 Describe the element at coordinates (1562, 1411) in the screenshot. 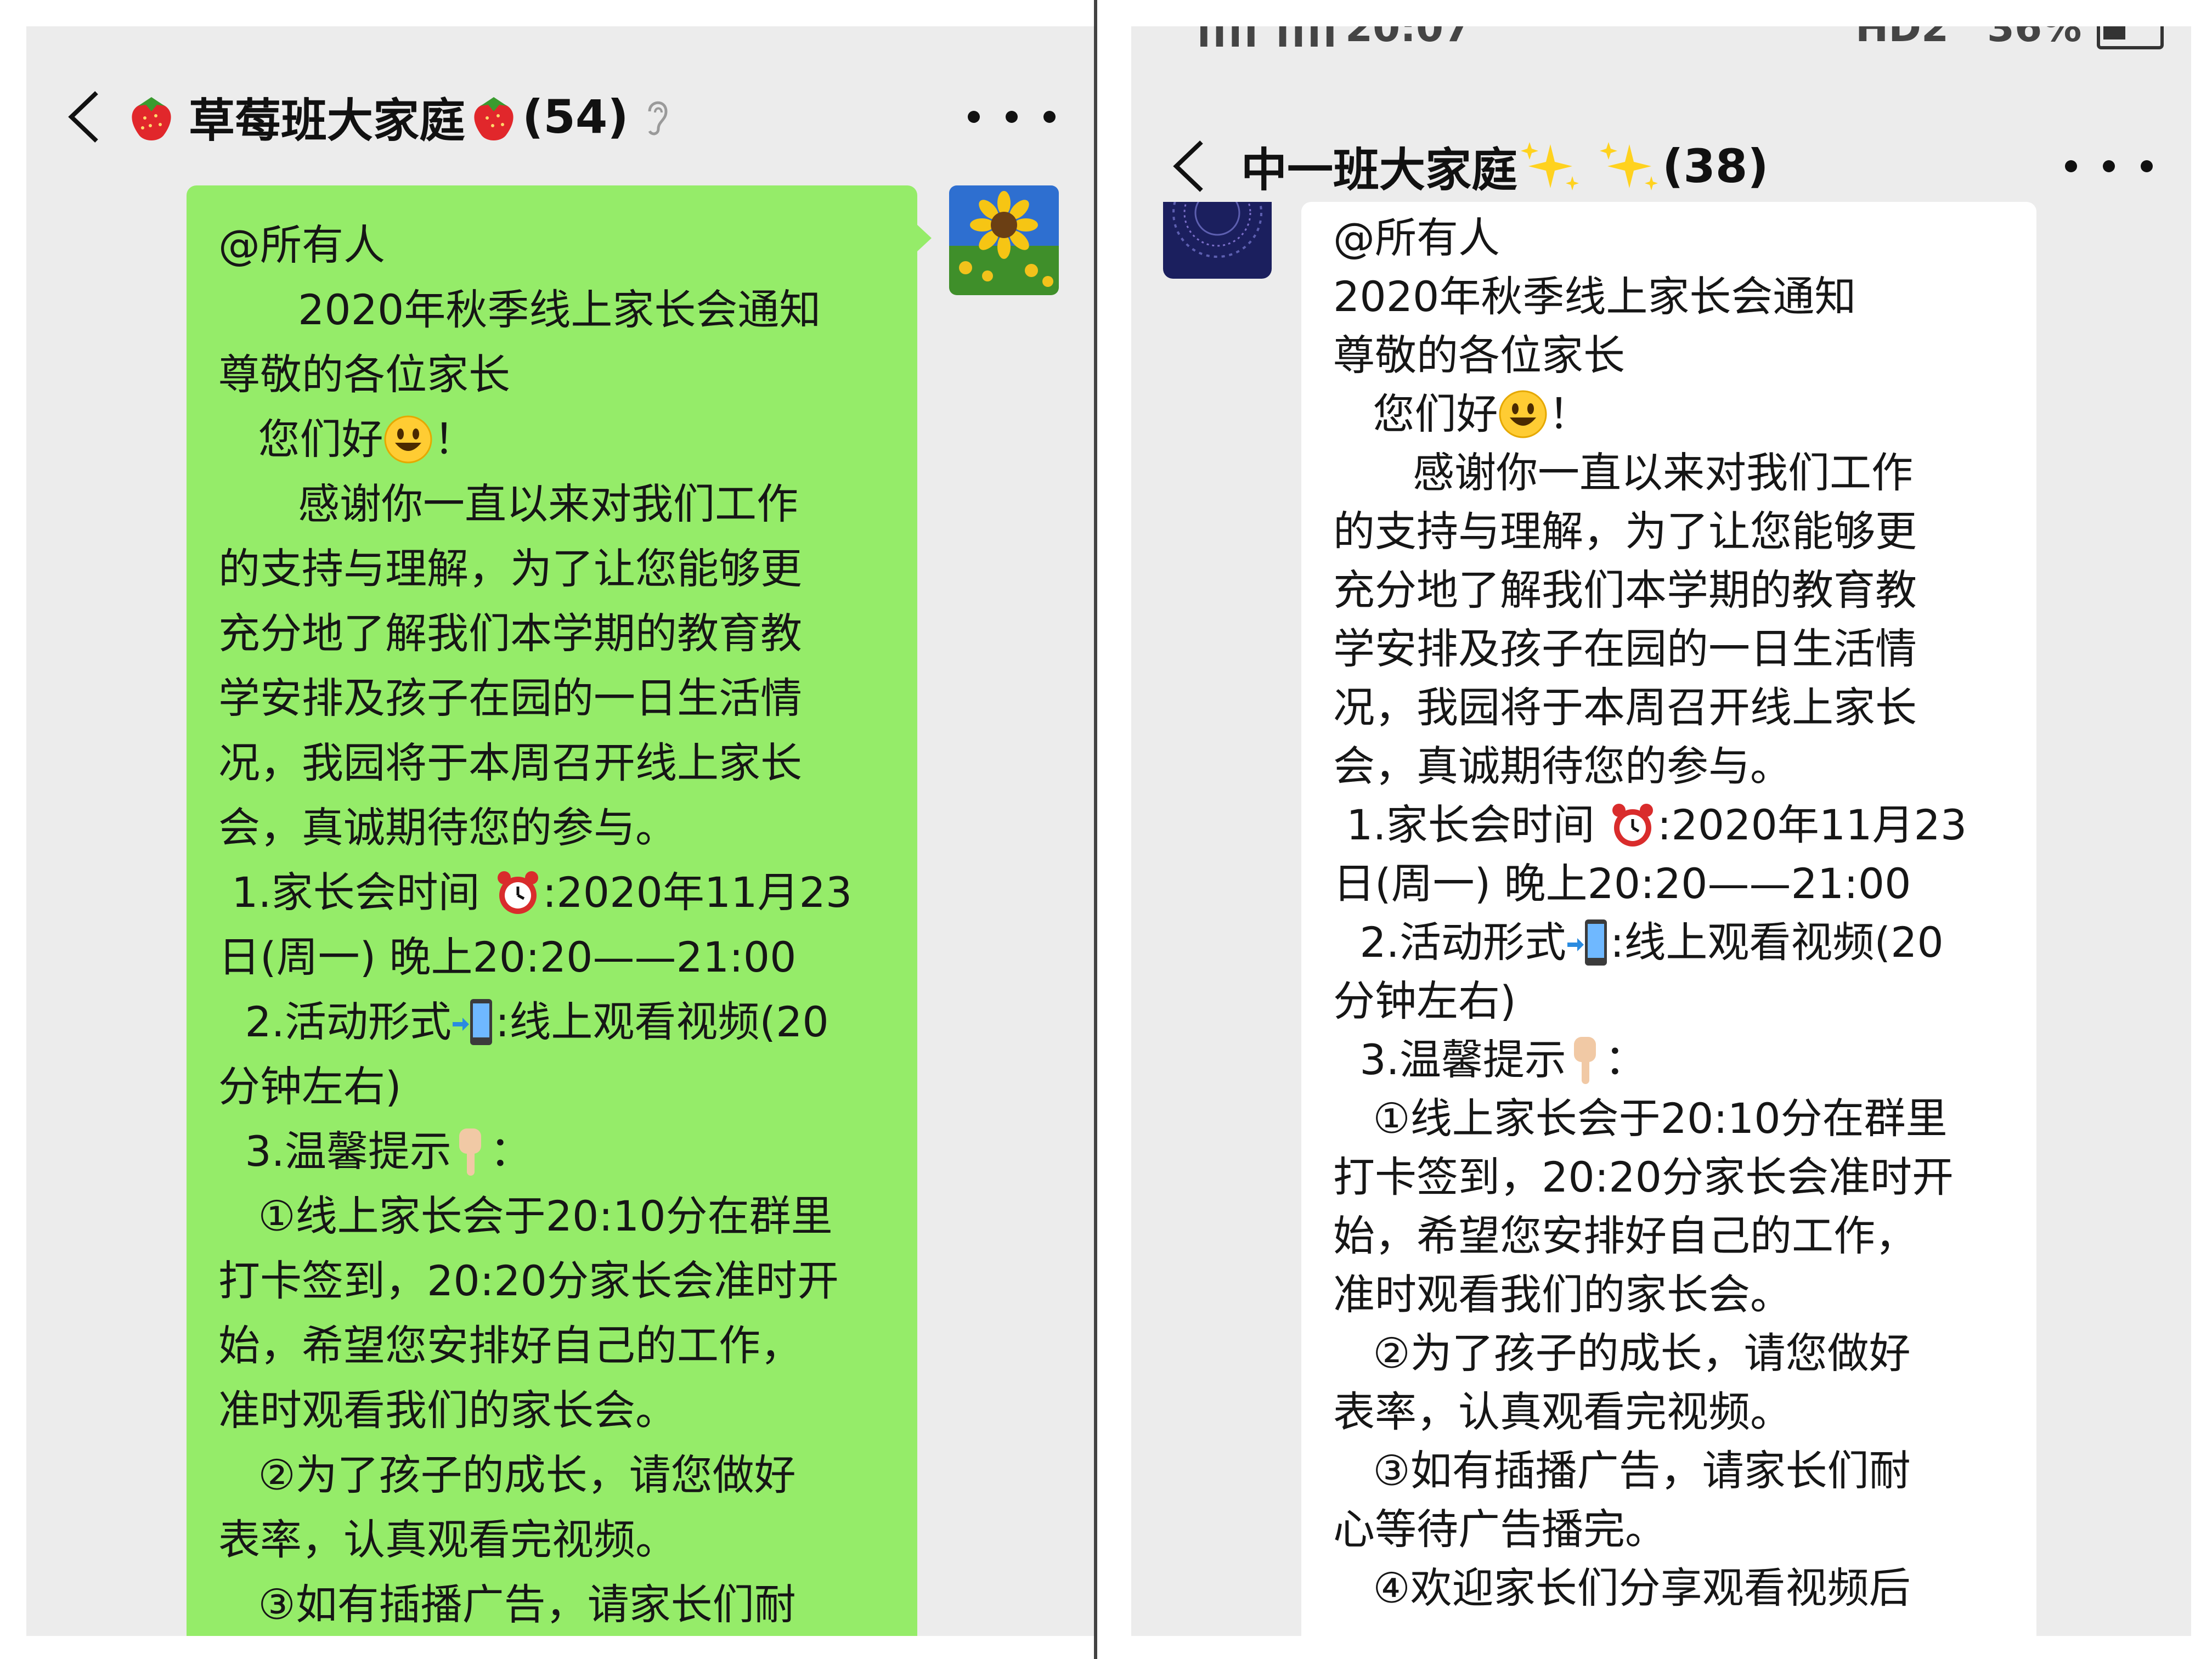

I see `message-line: 表率，认真观看完视频。` at that location.